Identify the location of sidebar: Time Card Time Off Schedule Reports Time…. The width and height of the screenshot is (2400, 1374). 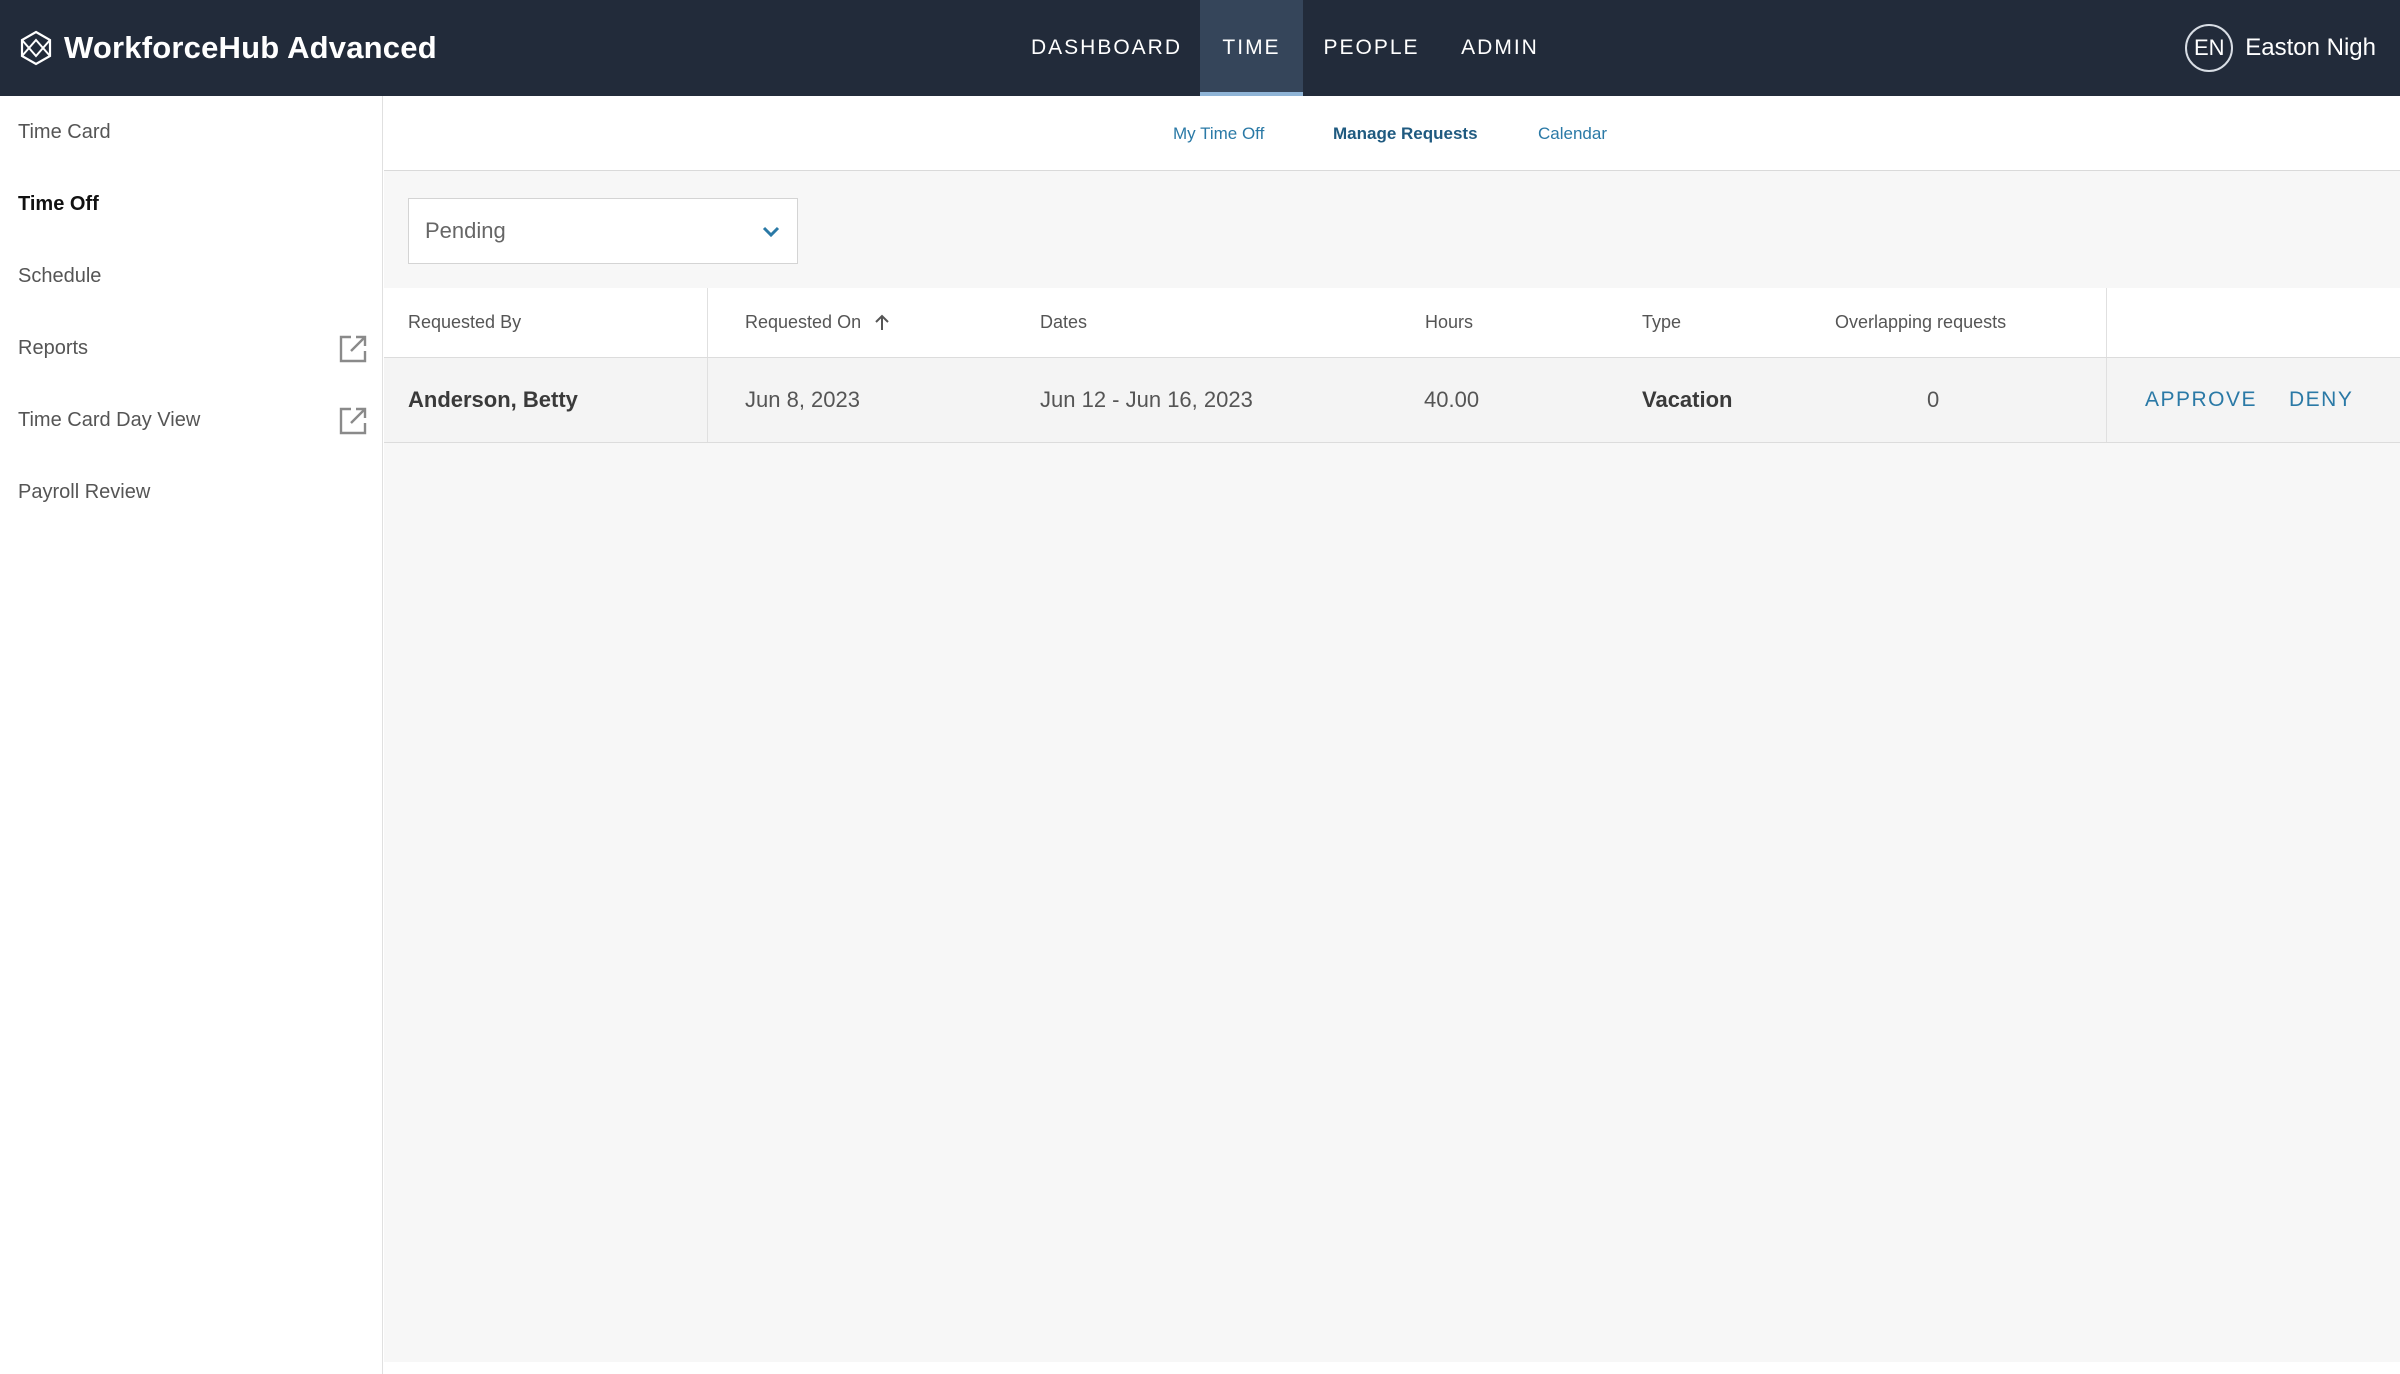
(191, 735).